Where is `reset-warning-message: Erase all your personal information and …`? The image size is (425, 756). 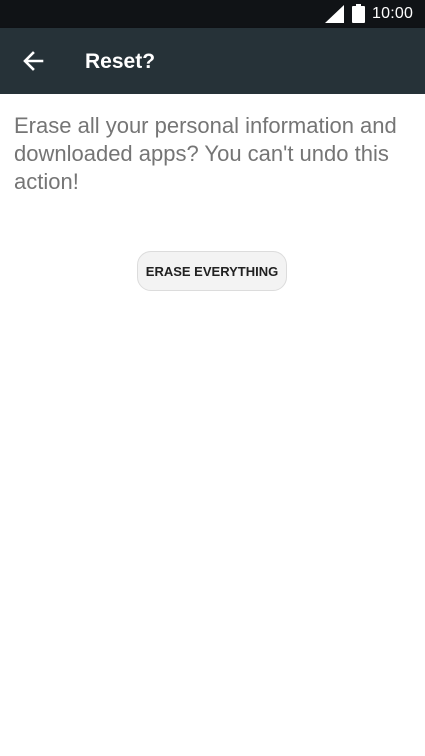 reset-warning-message: Erase all your personal information and … is located at coordinates (205, 153).